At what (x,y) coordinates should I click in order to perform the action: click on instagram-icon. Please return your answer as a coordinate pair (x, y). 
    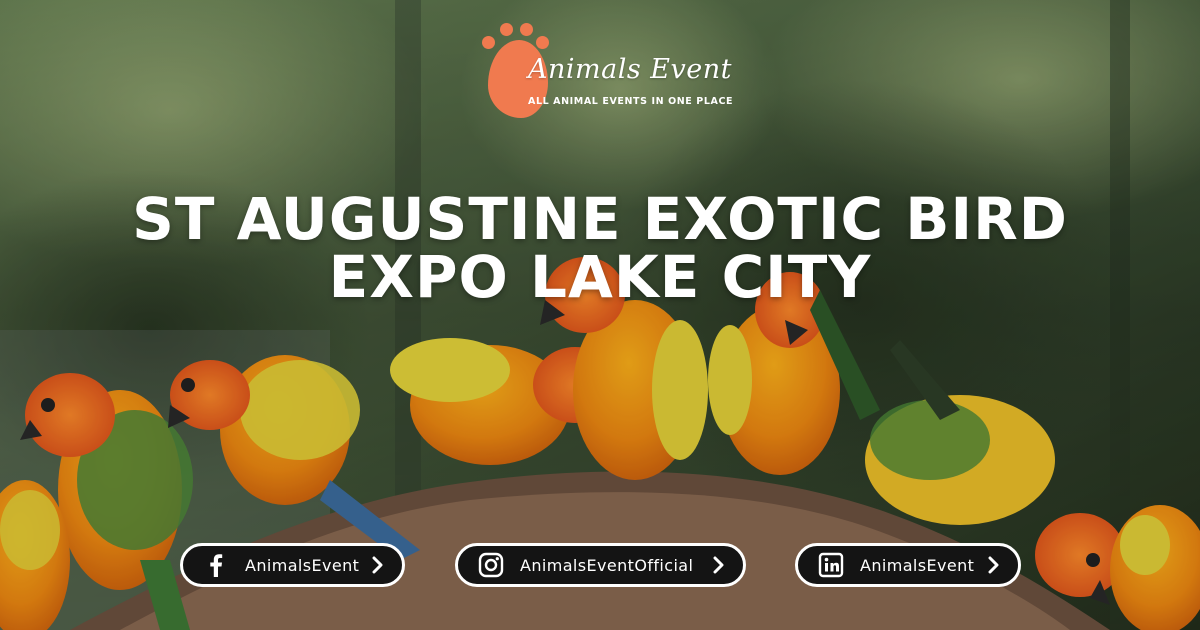
    Looking at the image, I should click on (491, 565).